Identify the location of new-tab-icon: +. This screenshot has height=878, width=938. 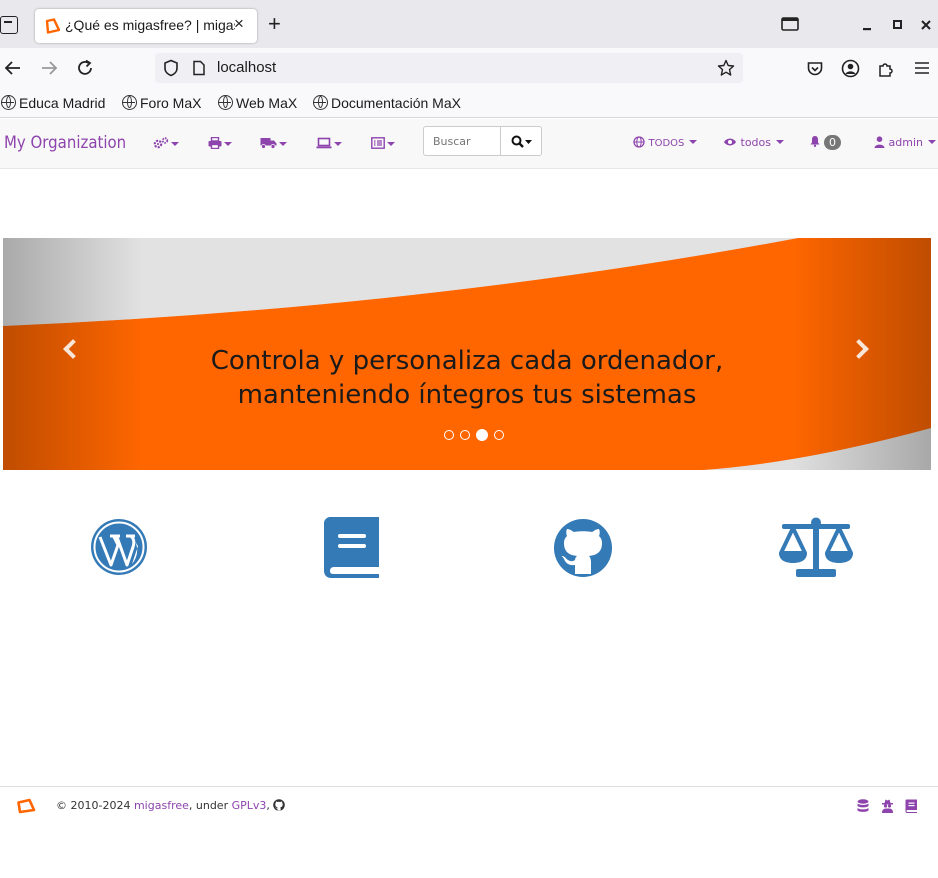
(274, 24).